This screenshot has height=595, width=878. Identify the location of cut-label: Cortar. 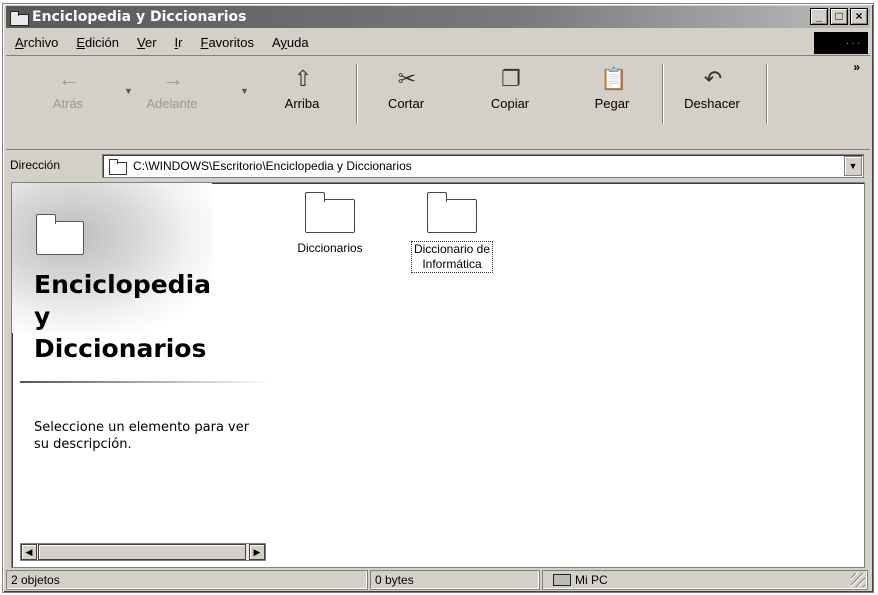
(406, 103).